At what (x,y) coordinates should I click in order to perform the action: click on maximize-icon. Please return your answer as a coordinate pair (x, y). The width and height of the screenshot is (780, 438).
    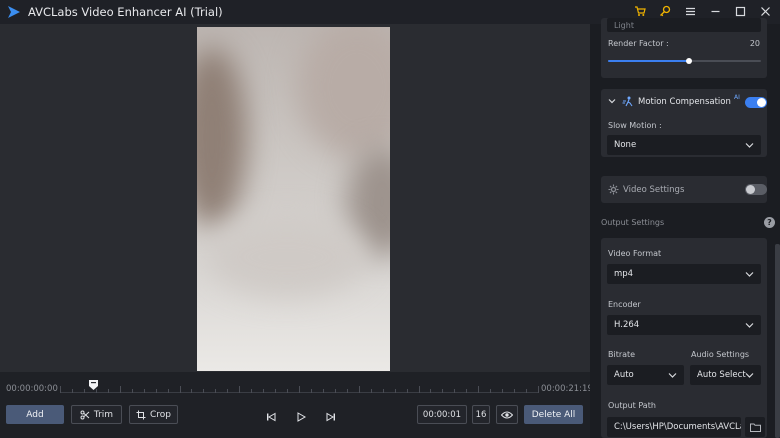
    Looking at the image, I should click on (740, 11).